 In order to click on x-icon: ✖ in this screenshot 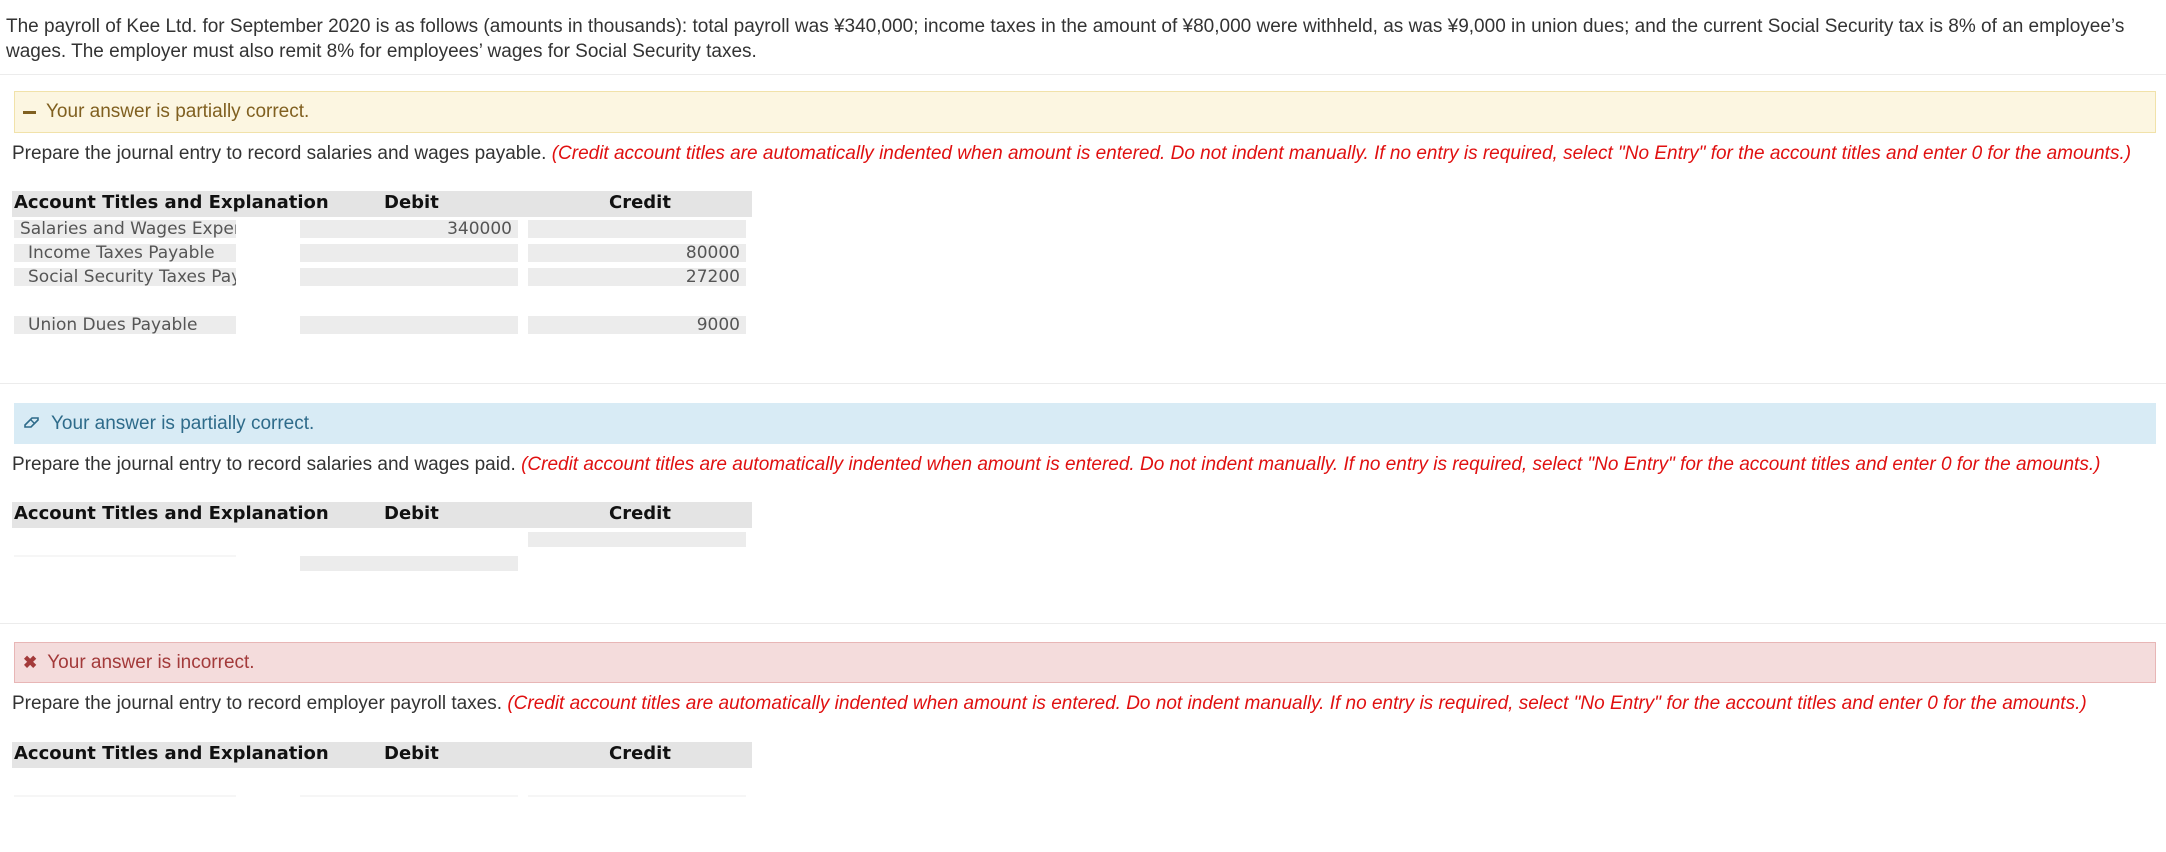, I will do `click(30, 662)`.